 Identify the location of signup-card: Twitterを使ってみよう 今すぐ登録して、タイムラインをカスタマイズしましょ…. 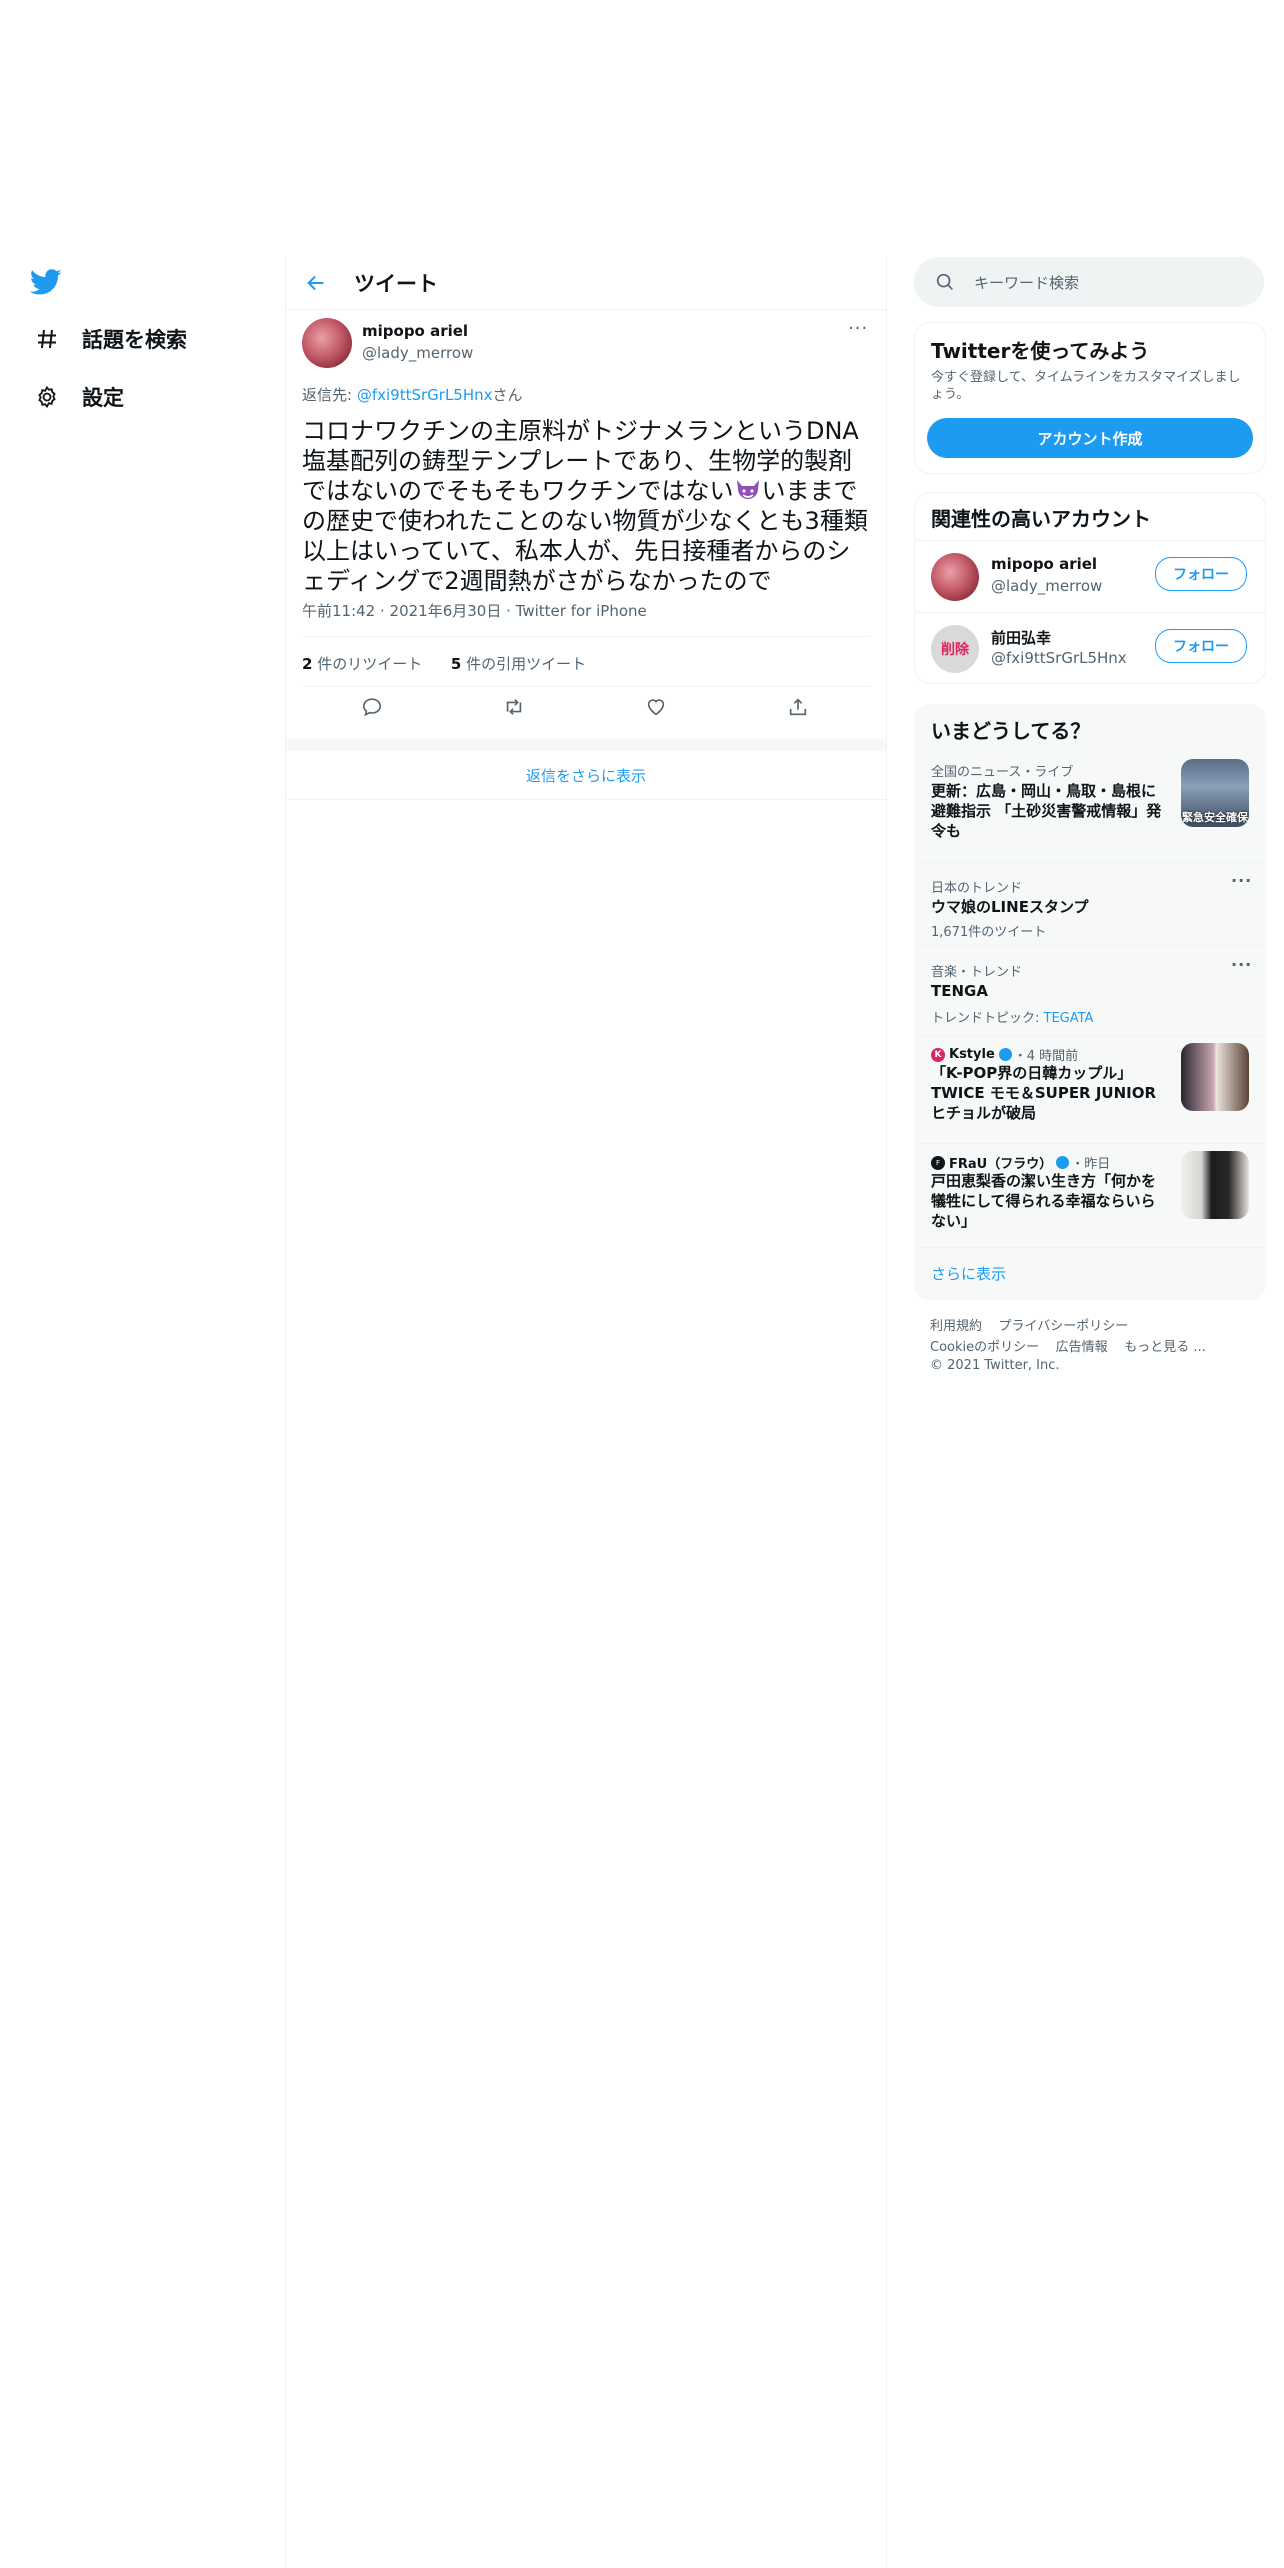
(1090, 398).